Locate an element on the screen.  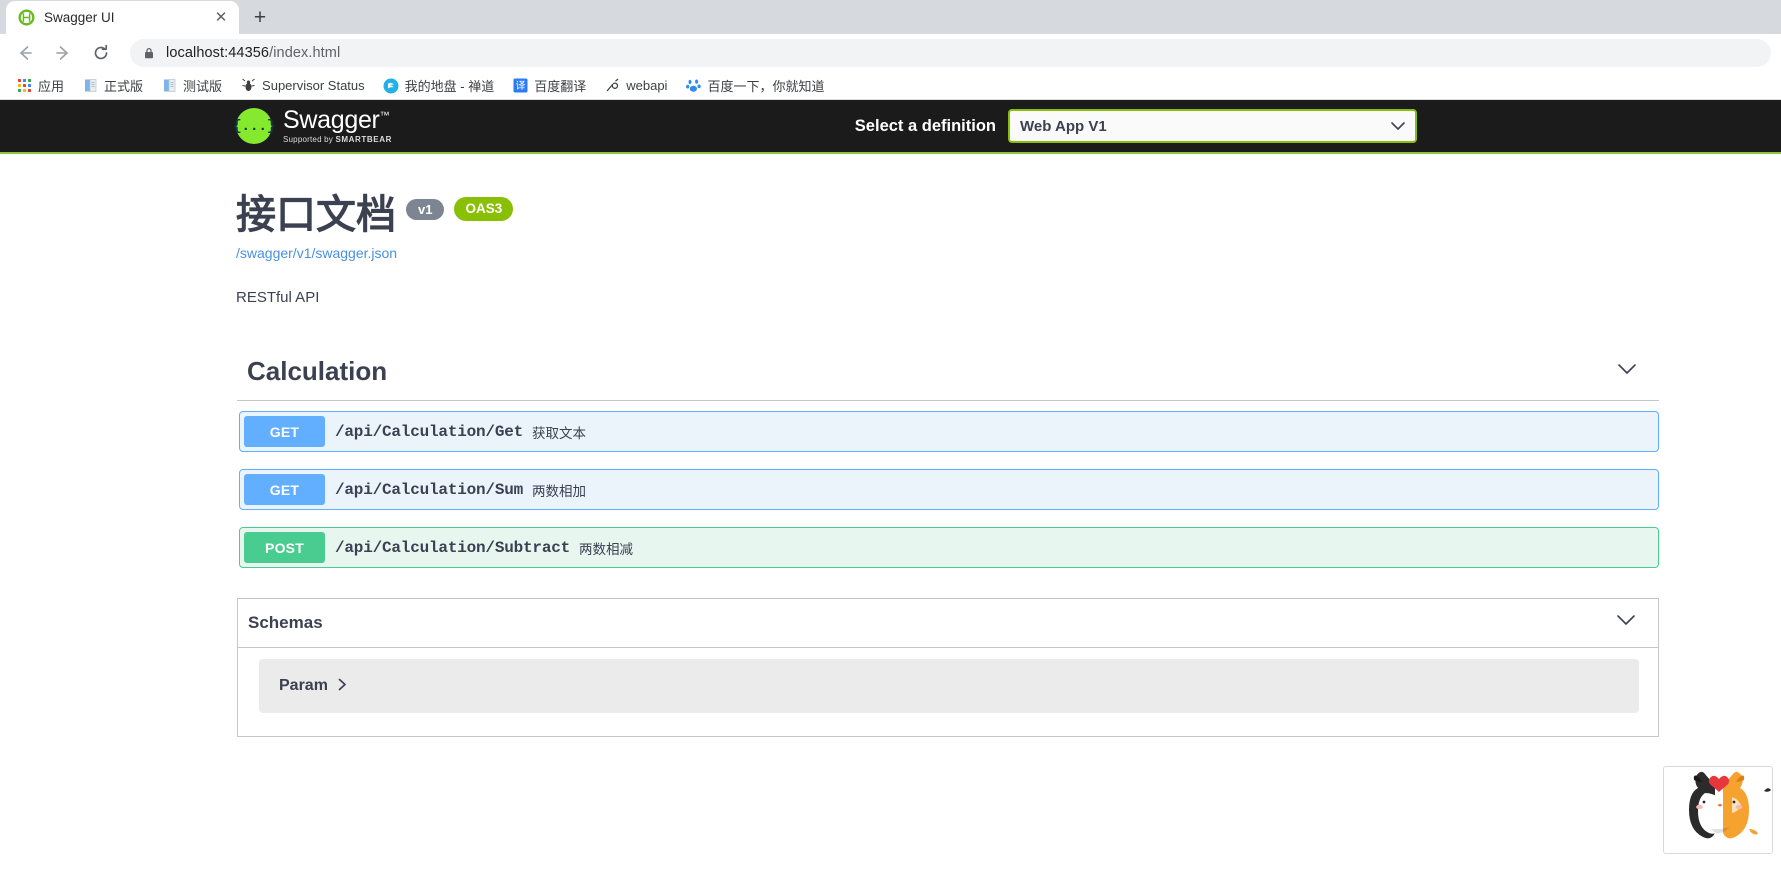
swagger-logo: {...} Swagger™ Supported by SMARTBEAR is located at coordinates (312, 125).